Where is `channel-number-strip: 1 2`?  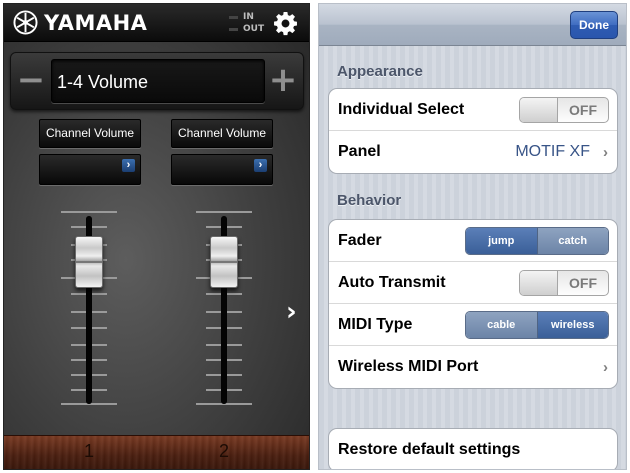 channel-number-strip: 1 2 is located at coordinates (156, 452).